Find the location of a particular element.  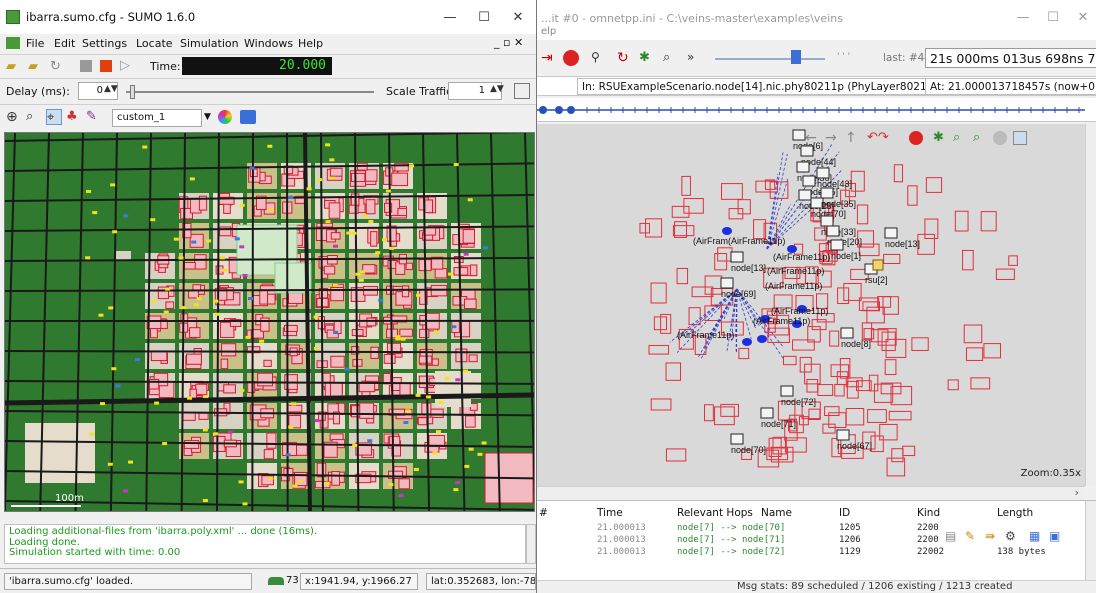

minimize-icon: — is located at coordinates (1023, 18).